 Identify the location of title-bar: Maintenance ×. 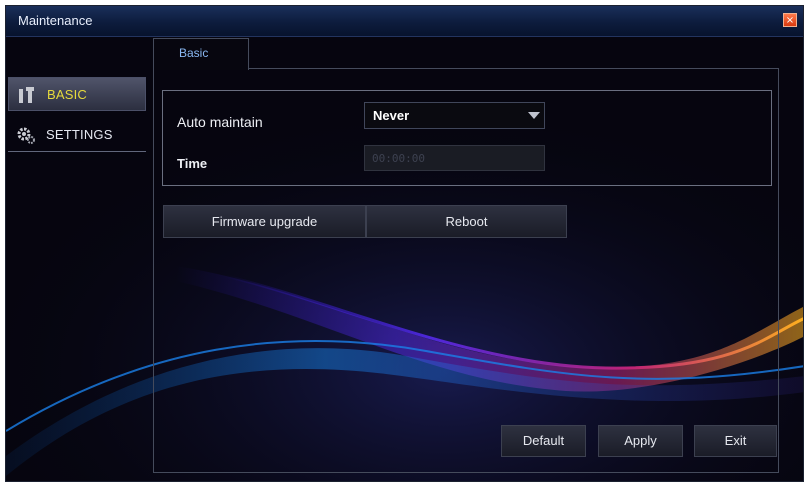
(404, 21).